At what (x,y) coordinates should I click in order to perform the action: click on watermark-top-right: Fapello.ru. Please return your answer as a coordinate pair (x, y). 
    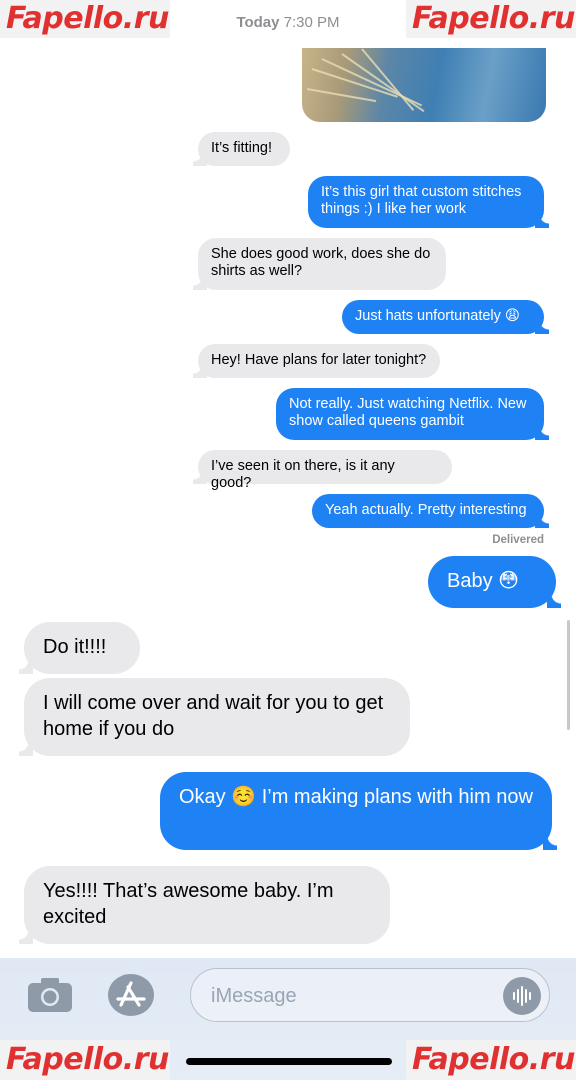
    Looking at the image, I should click on (491, 19).